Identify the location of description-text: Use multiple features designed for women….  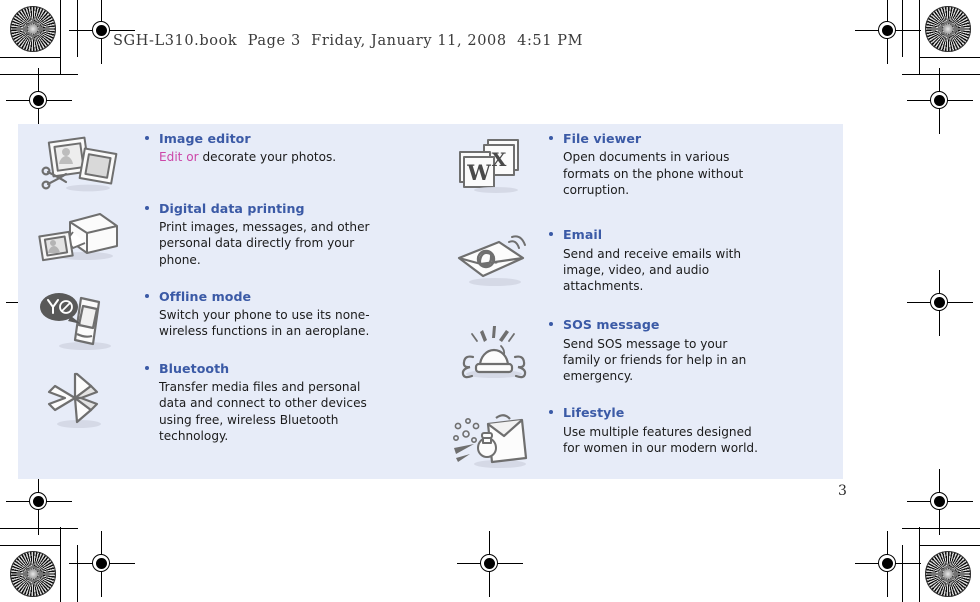
(660, 439).